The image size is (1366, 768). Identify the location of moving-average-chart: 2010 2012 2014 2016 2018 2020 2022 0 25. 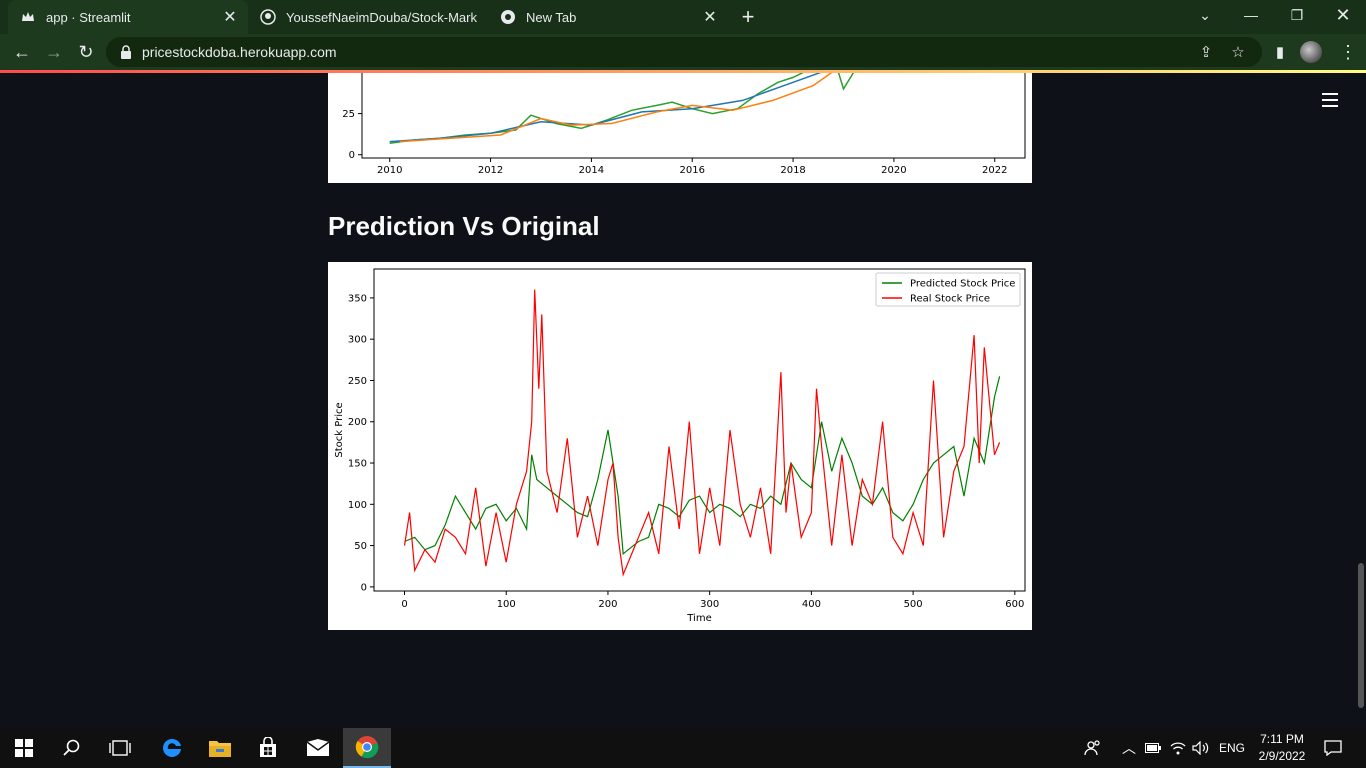
(680, 128).